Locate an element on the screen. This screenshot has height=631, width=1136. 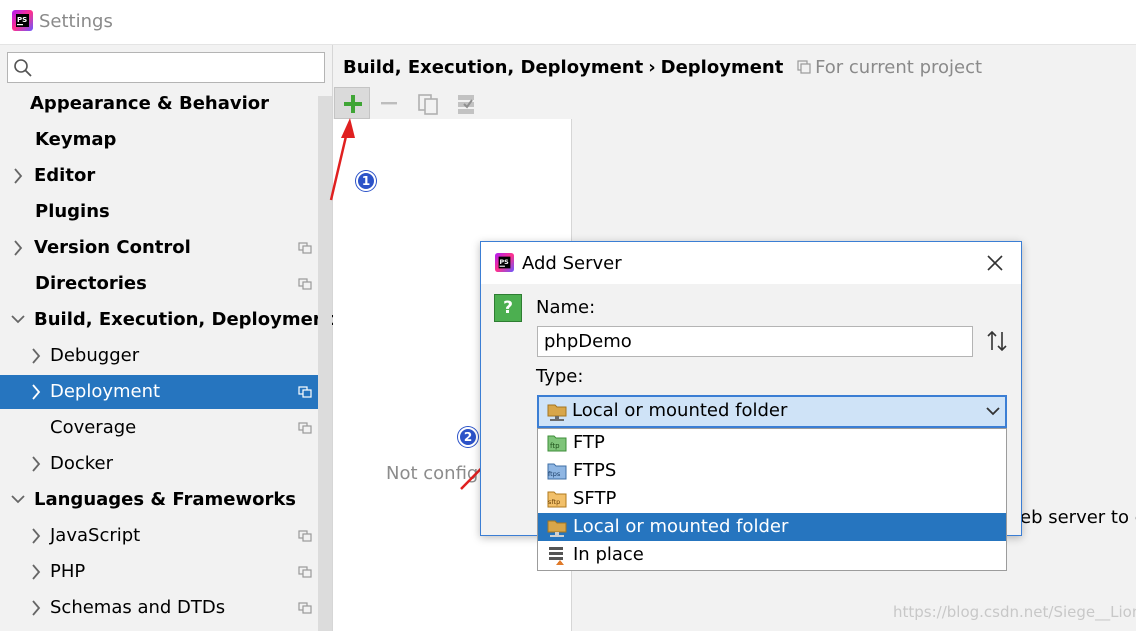
help-button: ? is located at coordinates (508, 308).